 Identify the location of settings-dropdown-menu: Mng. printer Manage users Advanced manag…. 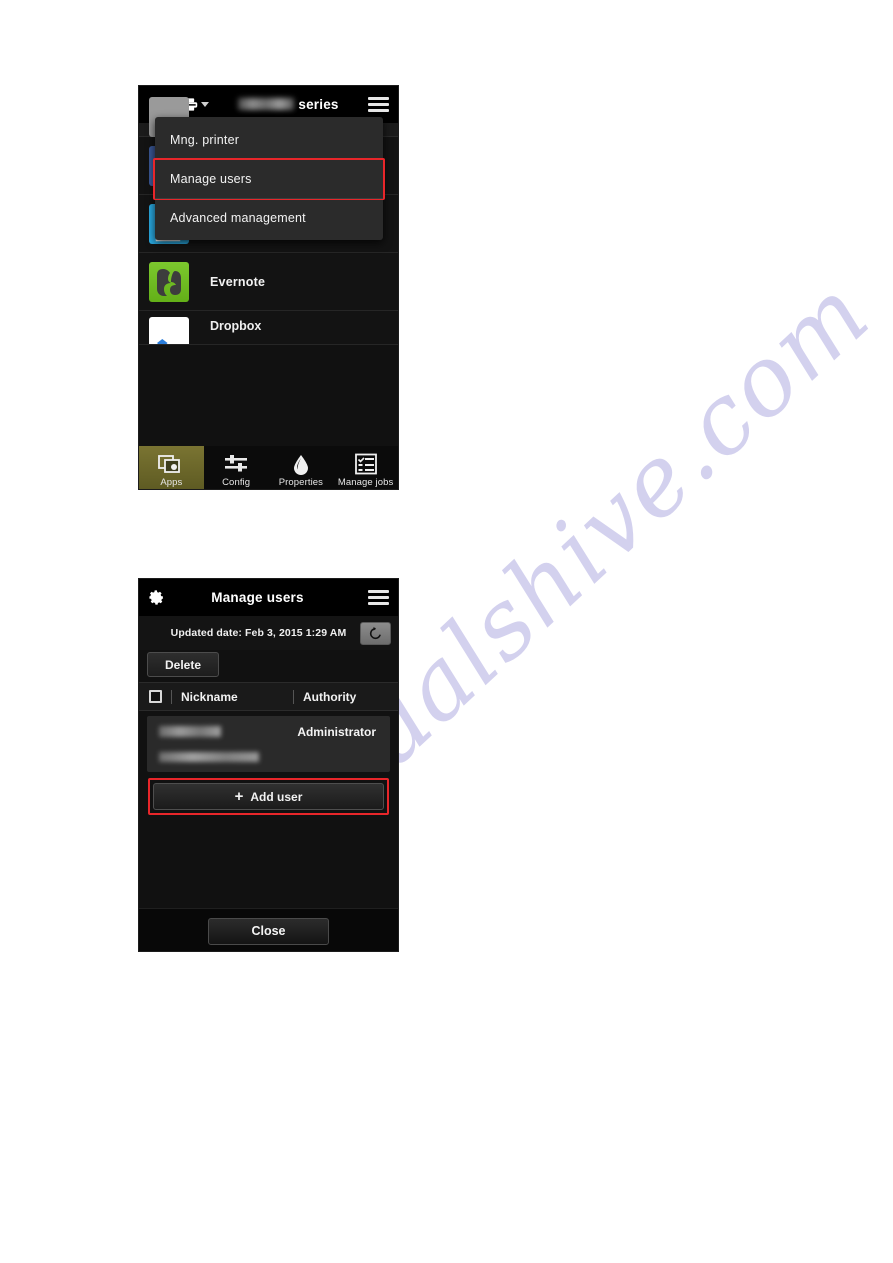
(269, 178).